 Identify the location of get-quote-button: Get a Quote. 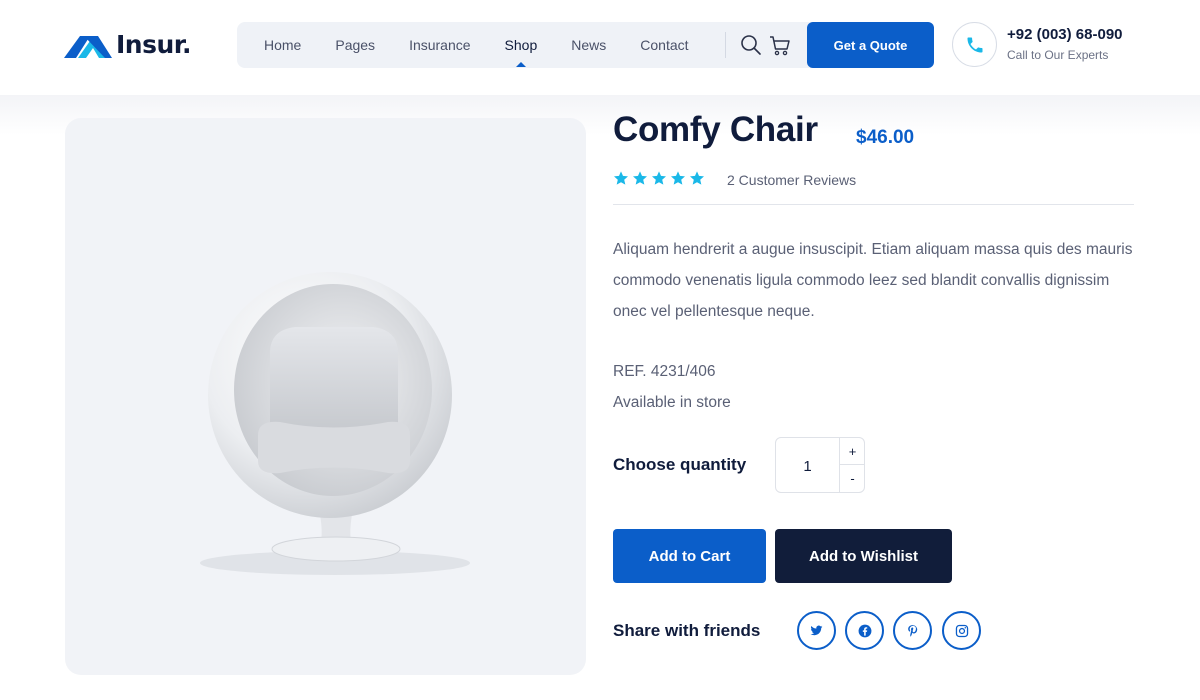
(870, 45).